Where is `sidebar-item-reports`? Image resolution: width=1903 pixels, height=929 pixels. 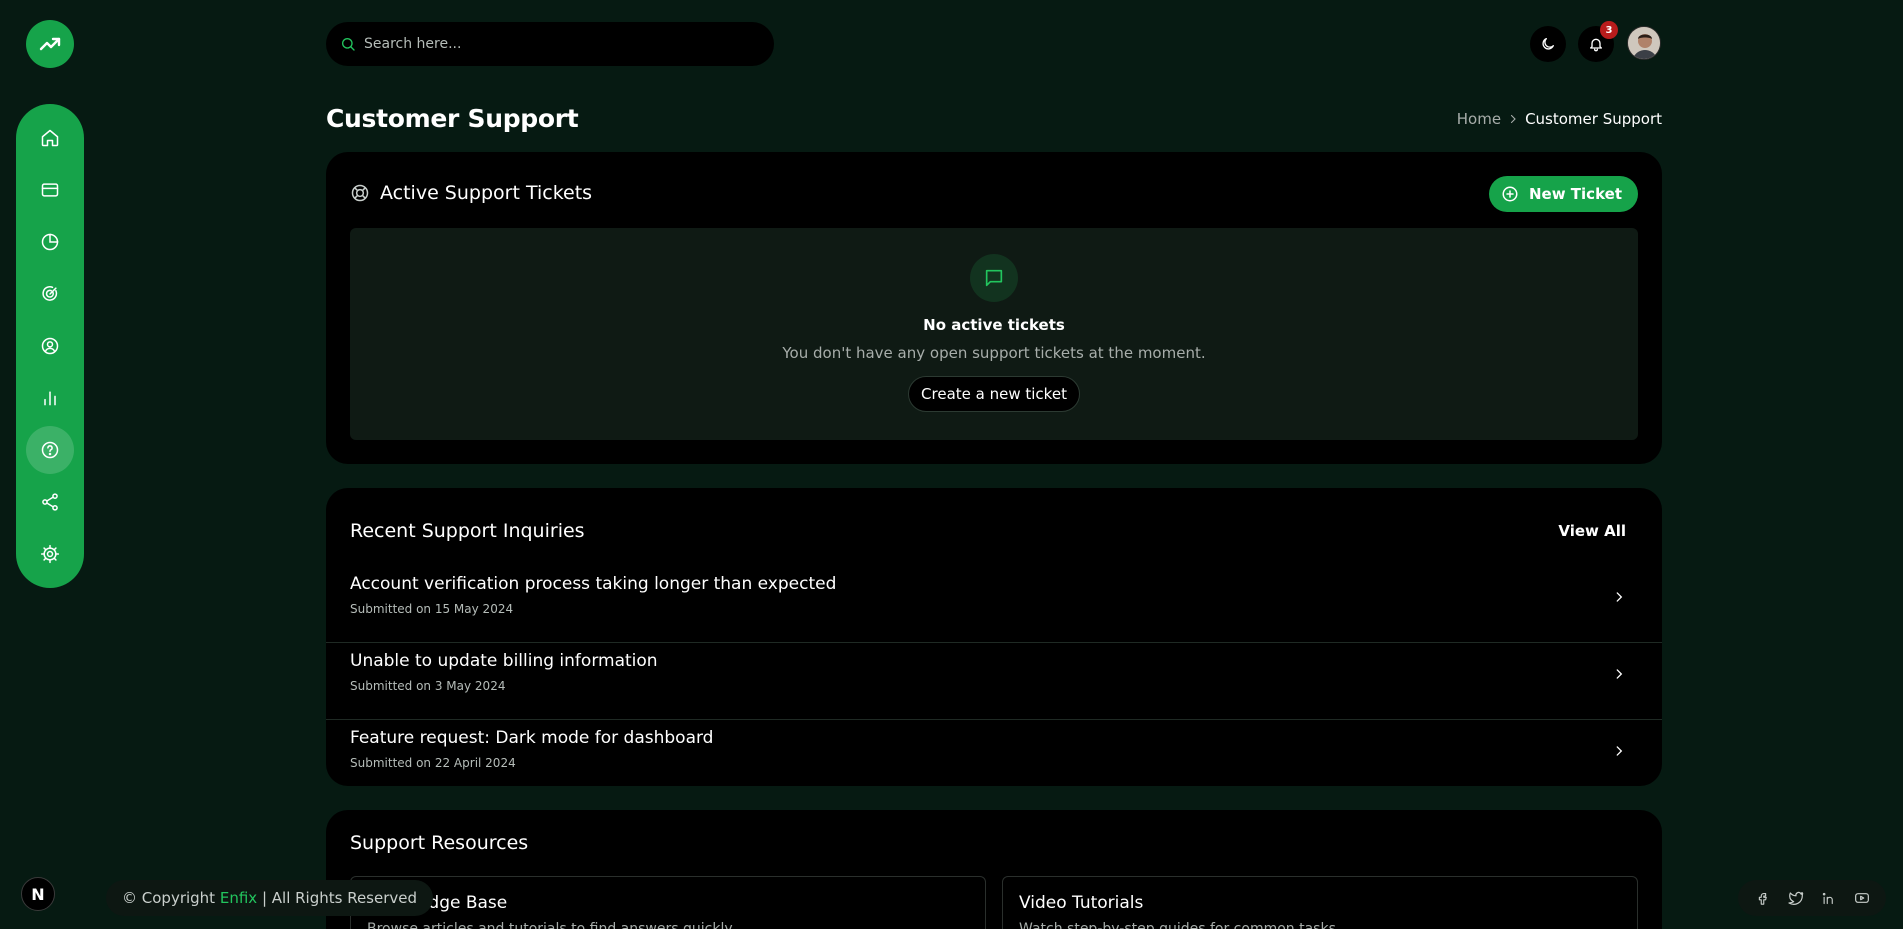
sidebar-item-reports is located at coordinates (50, 398).